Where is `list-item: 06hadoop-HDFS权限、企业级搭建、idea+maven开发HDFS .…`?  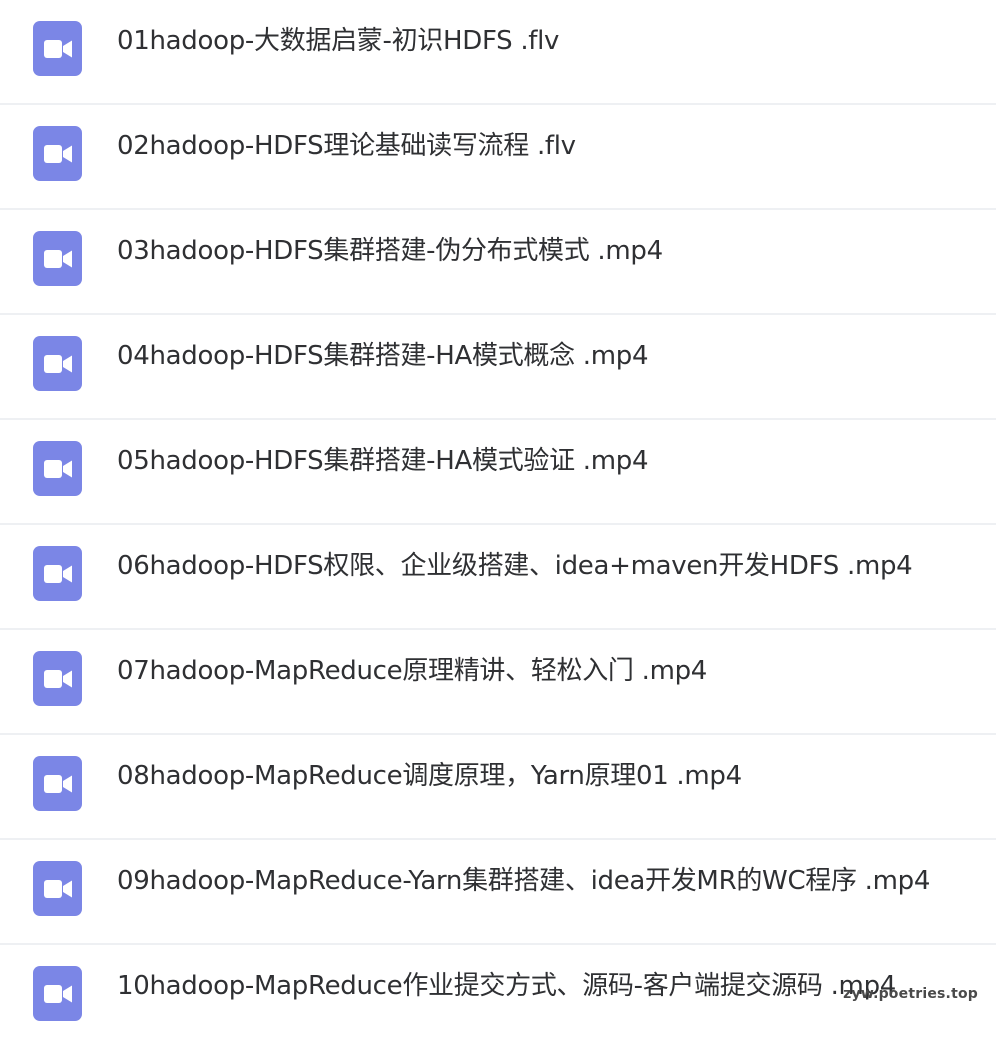
list-item: 06hadoop-HDFS权限、企业级搭建、idea+maven开发HDFS .… is located at coordinates (498, 577).